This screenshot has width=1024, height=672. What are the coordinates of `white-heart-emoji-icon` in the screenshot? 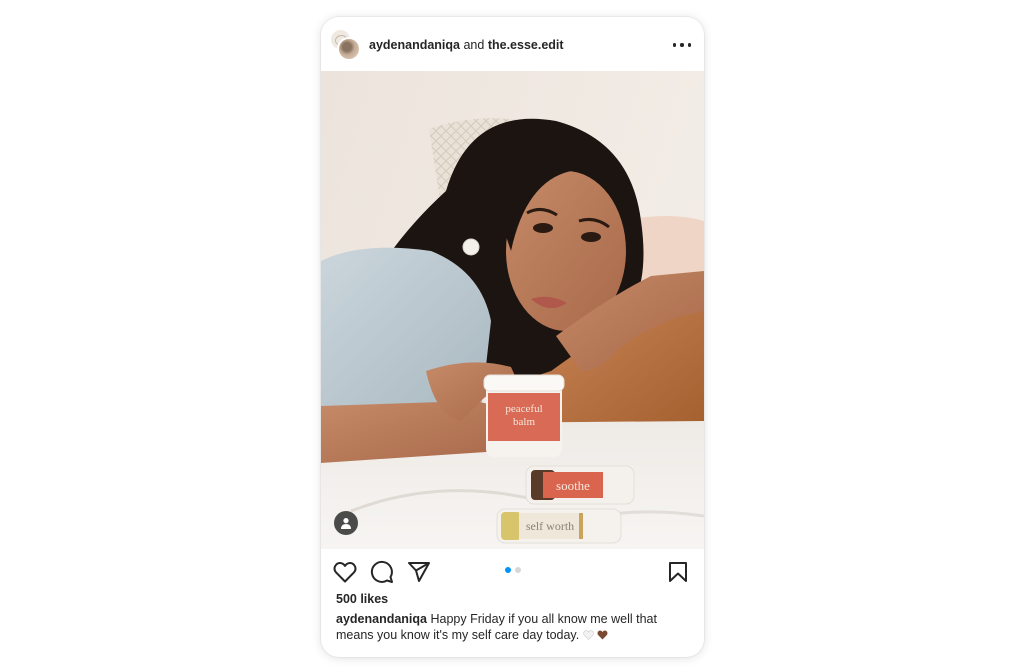 It's located at (588, 635).